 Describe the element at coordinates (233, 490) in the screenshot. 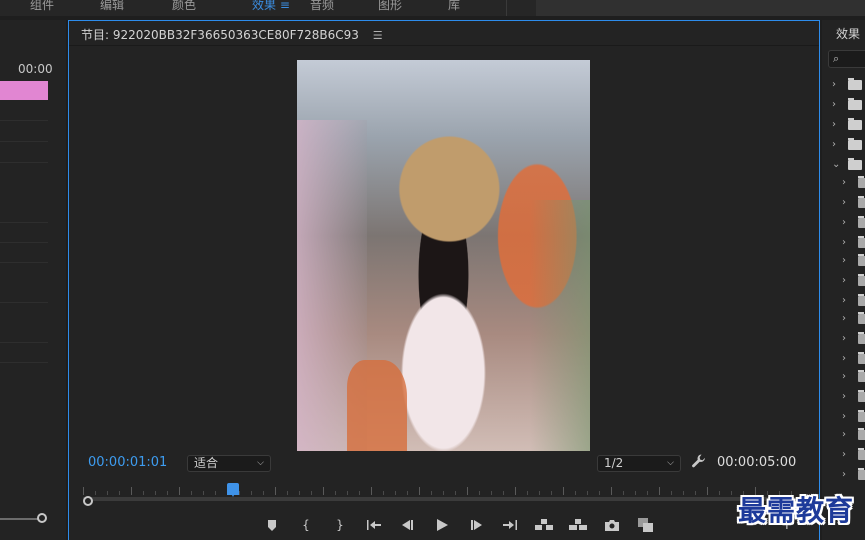

I see `playhead` at that location.